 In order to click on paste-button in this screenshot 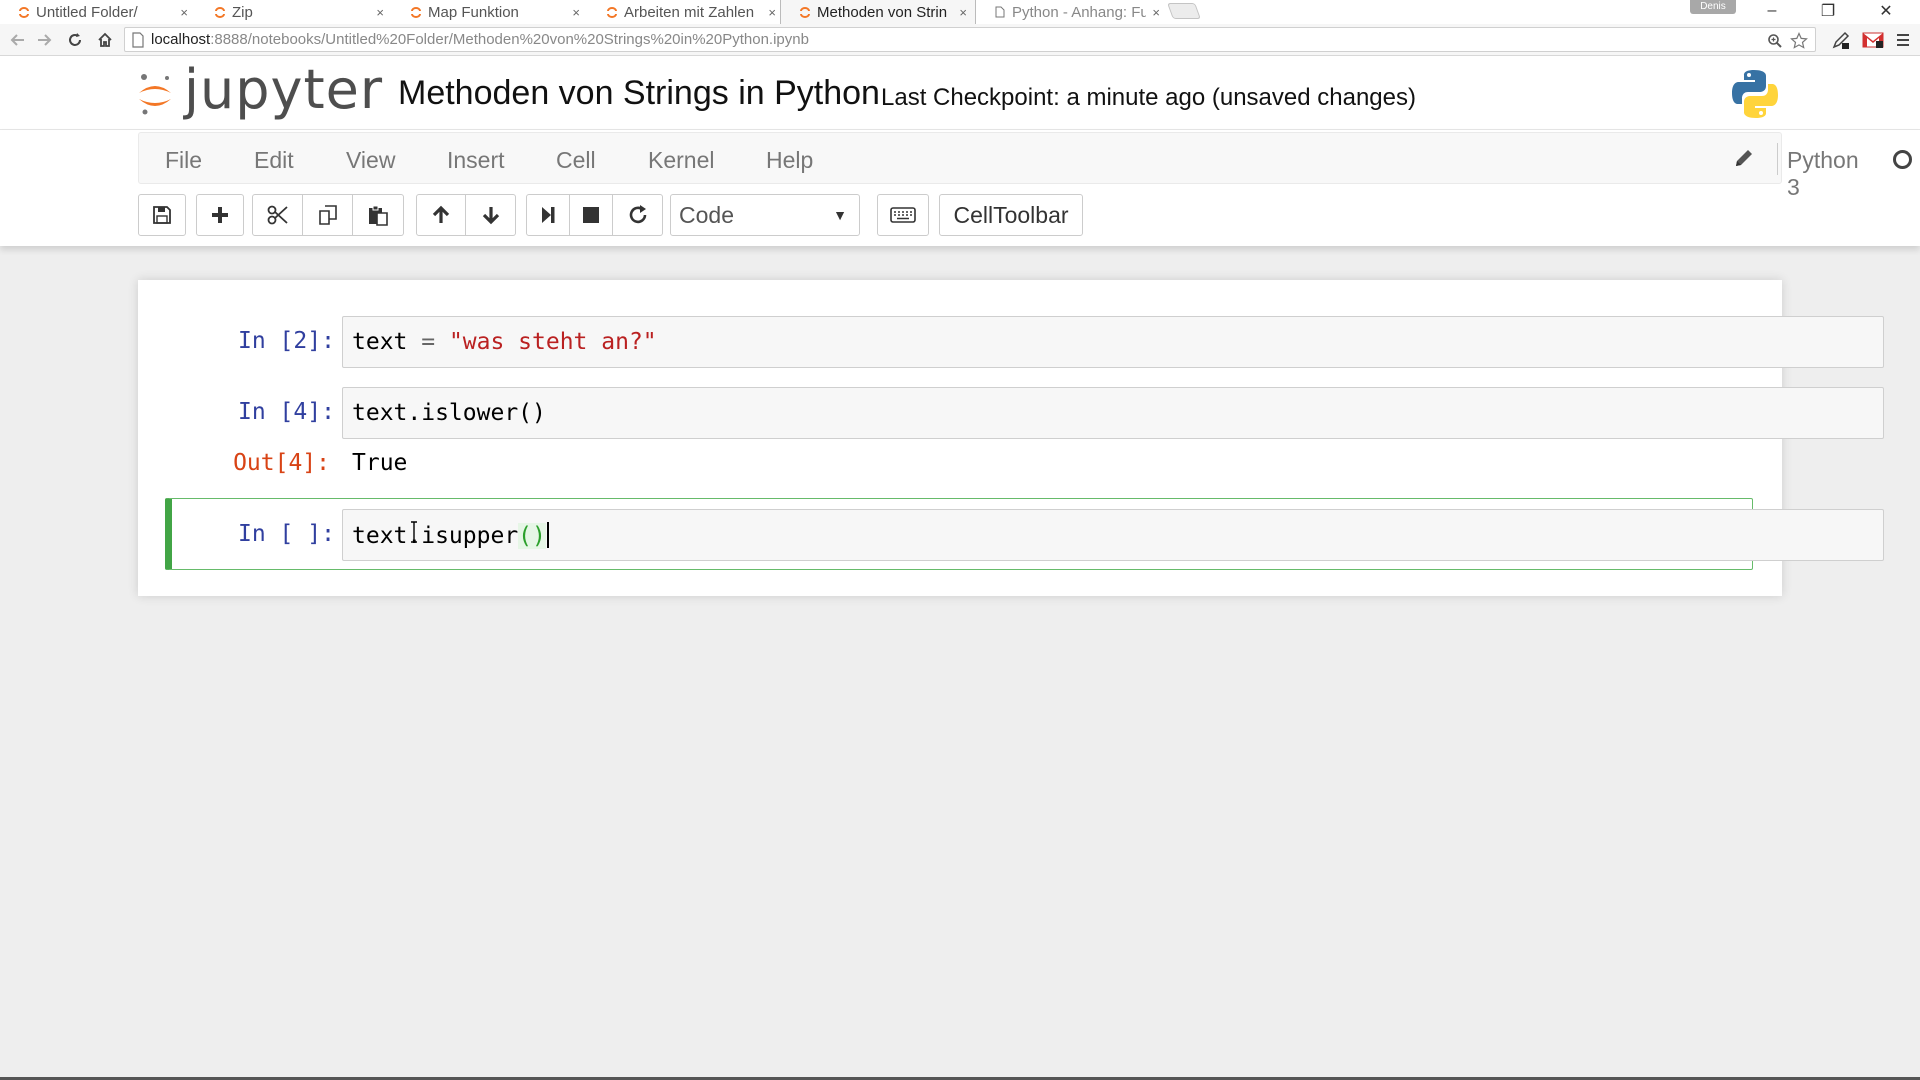, I will do `click(378, 215)`.